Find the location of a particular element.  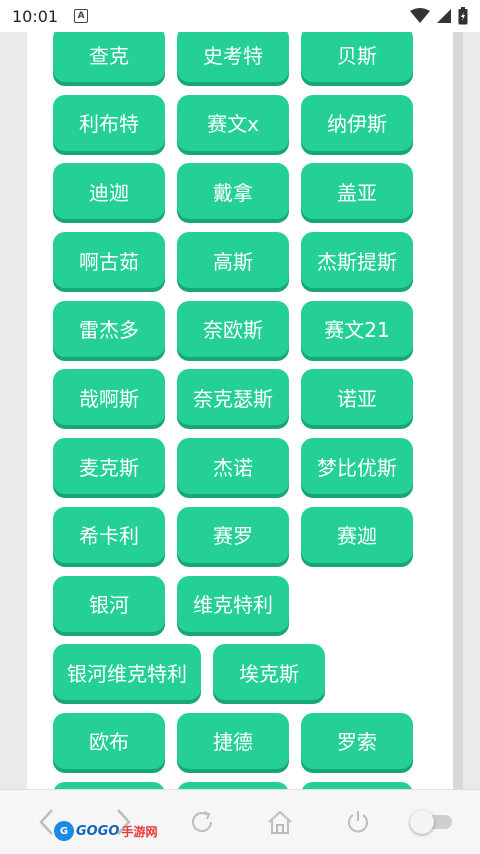

wifi-icon is located at coordinates (420, 15).